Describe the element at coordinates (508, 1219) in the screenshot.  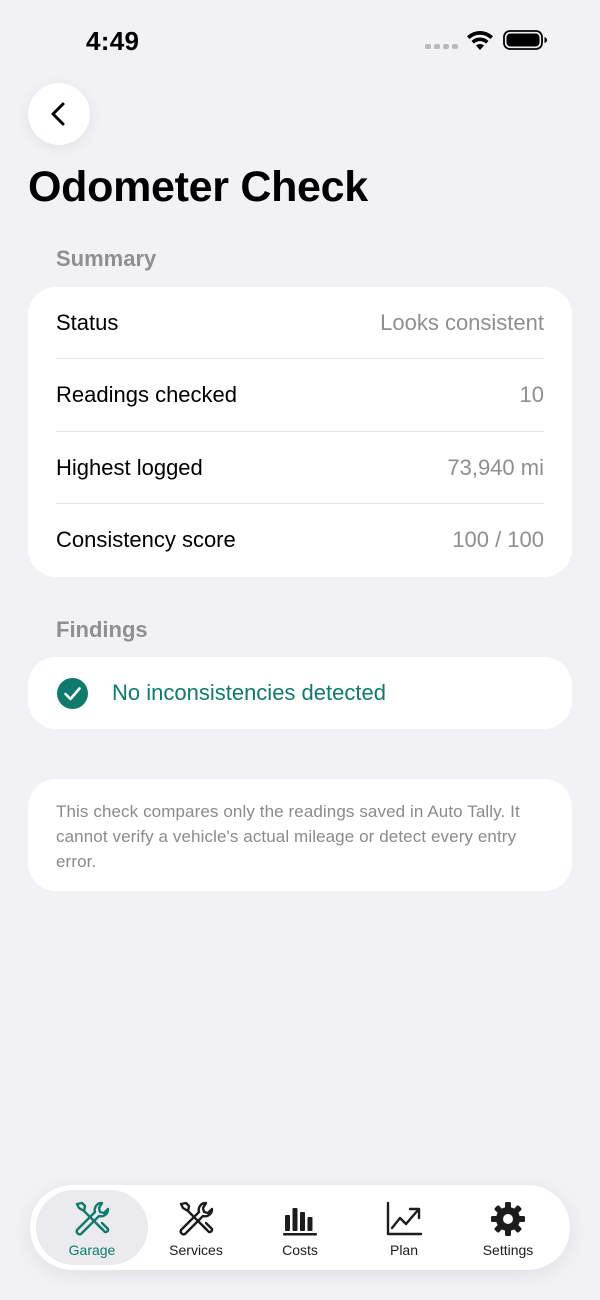
I see `gear-icon` at that location.